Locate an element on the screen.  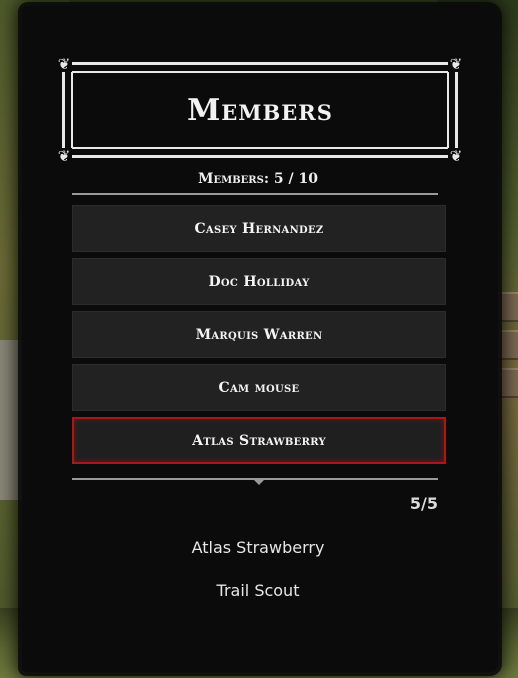
selected-member-role: Trail Scout is located at coordinates (258, 590).